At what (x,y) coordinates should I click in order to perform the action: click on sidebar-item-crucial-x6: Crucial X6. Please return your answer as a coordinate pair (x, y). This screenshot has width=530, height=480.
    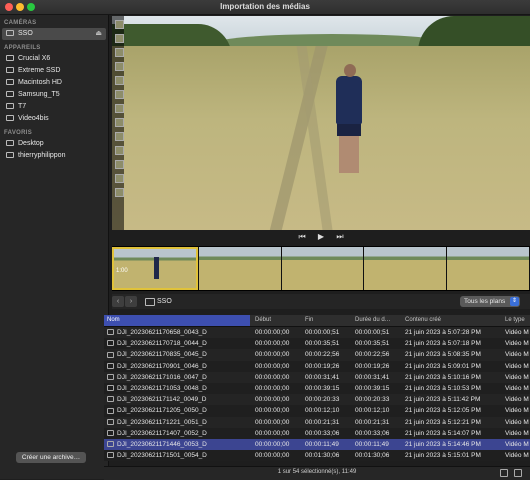
    Looking at the image, I should click on (54, 59).